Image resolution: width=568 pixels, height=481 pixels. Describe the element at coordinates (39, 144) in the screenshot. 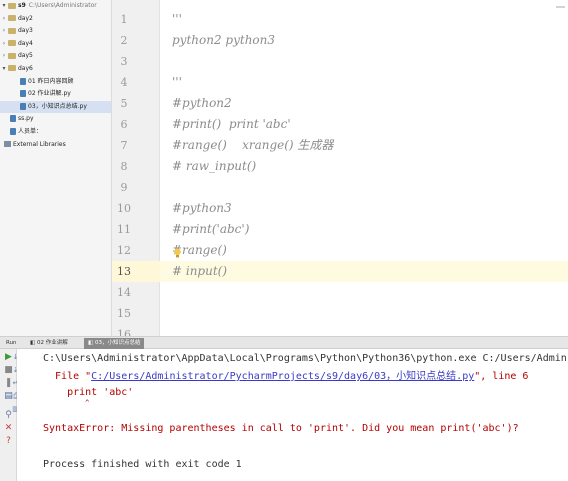

I see `tree-item-label: External Libraries` at that location.